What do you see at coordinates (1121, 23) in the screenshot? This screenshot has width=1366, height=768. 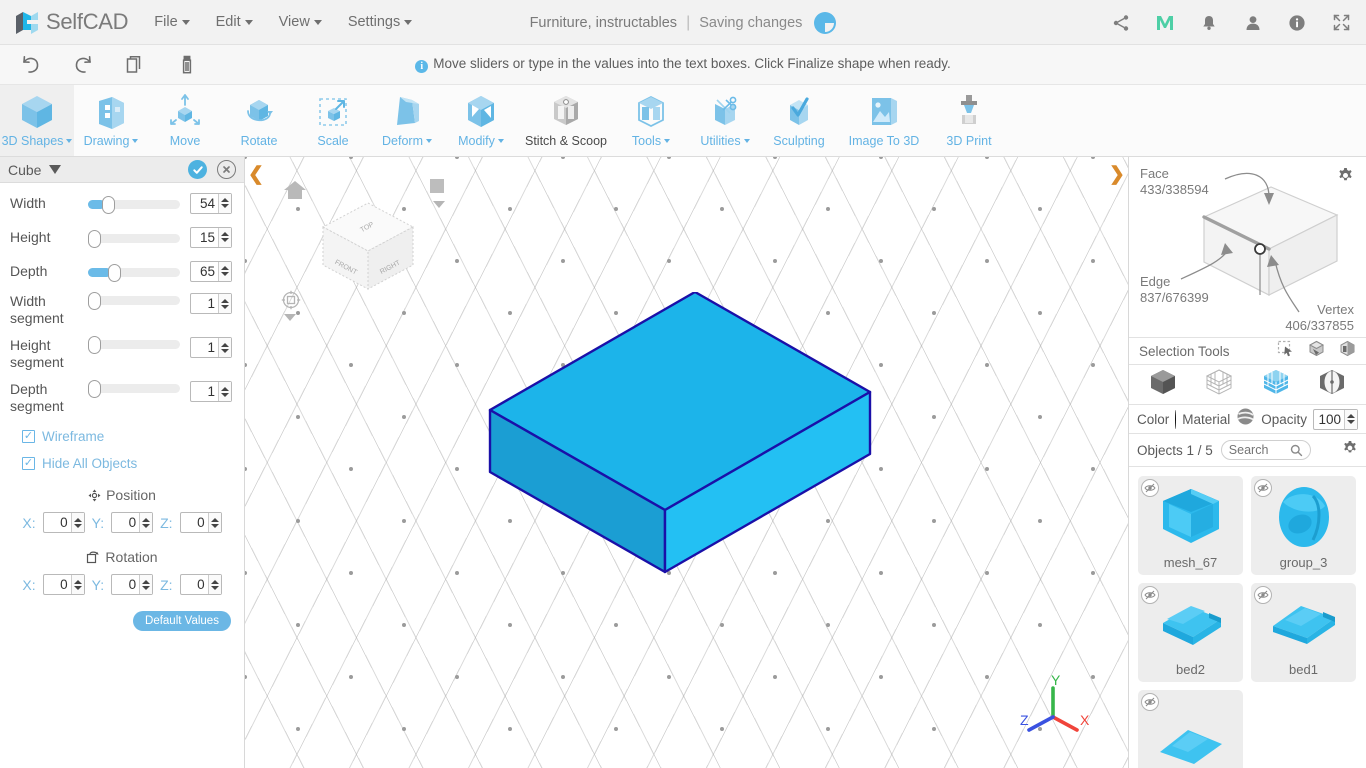 I see `share-icon` at bounding box center [1121, 23].